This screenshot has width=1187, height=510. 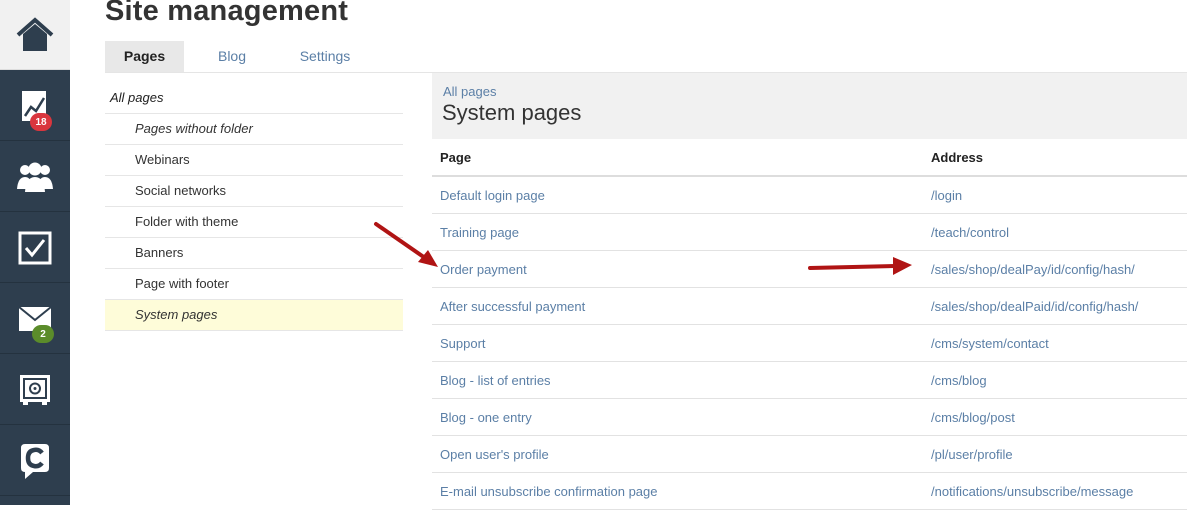 What do you see at coordinates (677, 306) in the screenshot?
I see `page-link: After successful payment` at bounding box center [677, 306].